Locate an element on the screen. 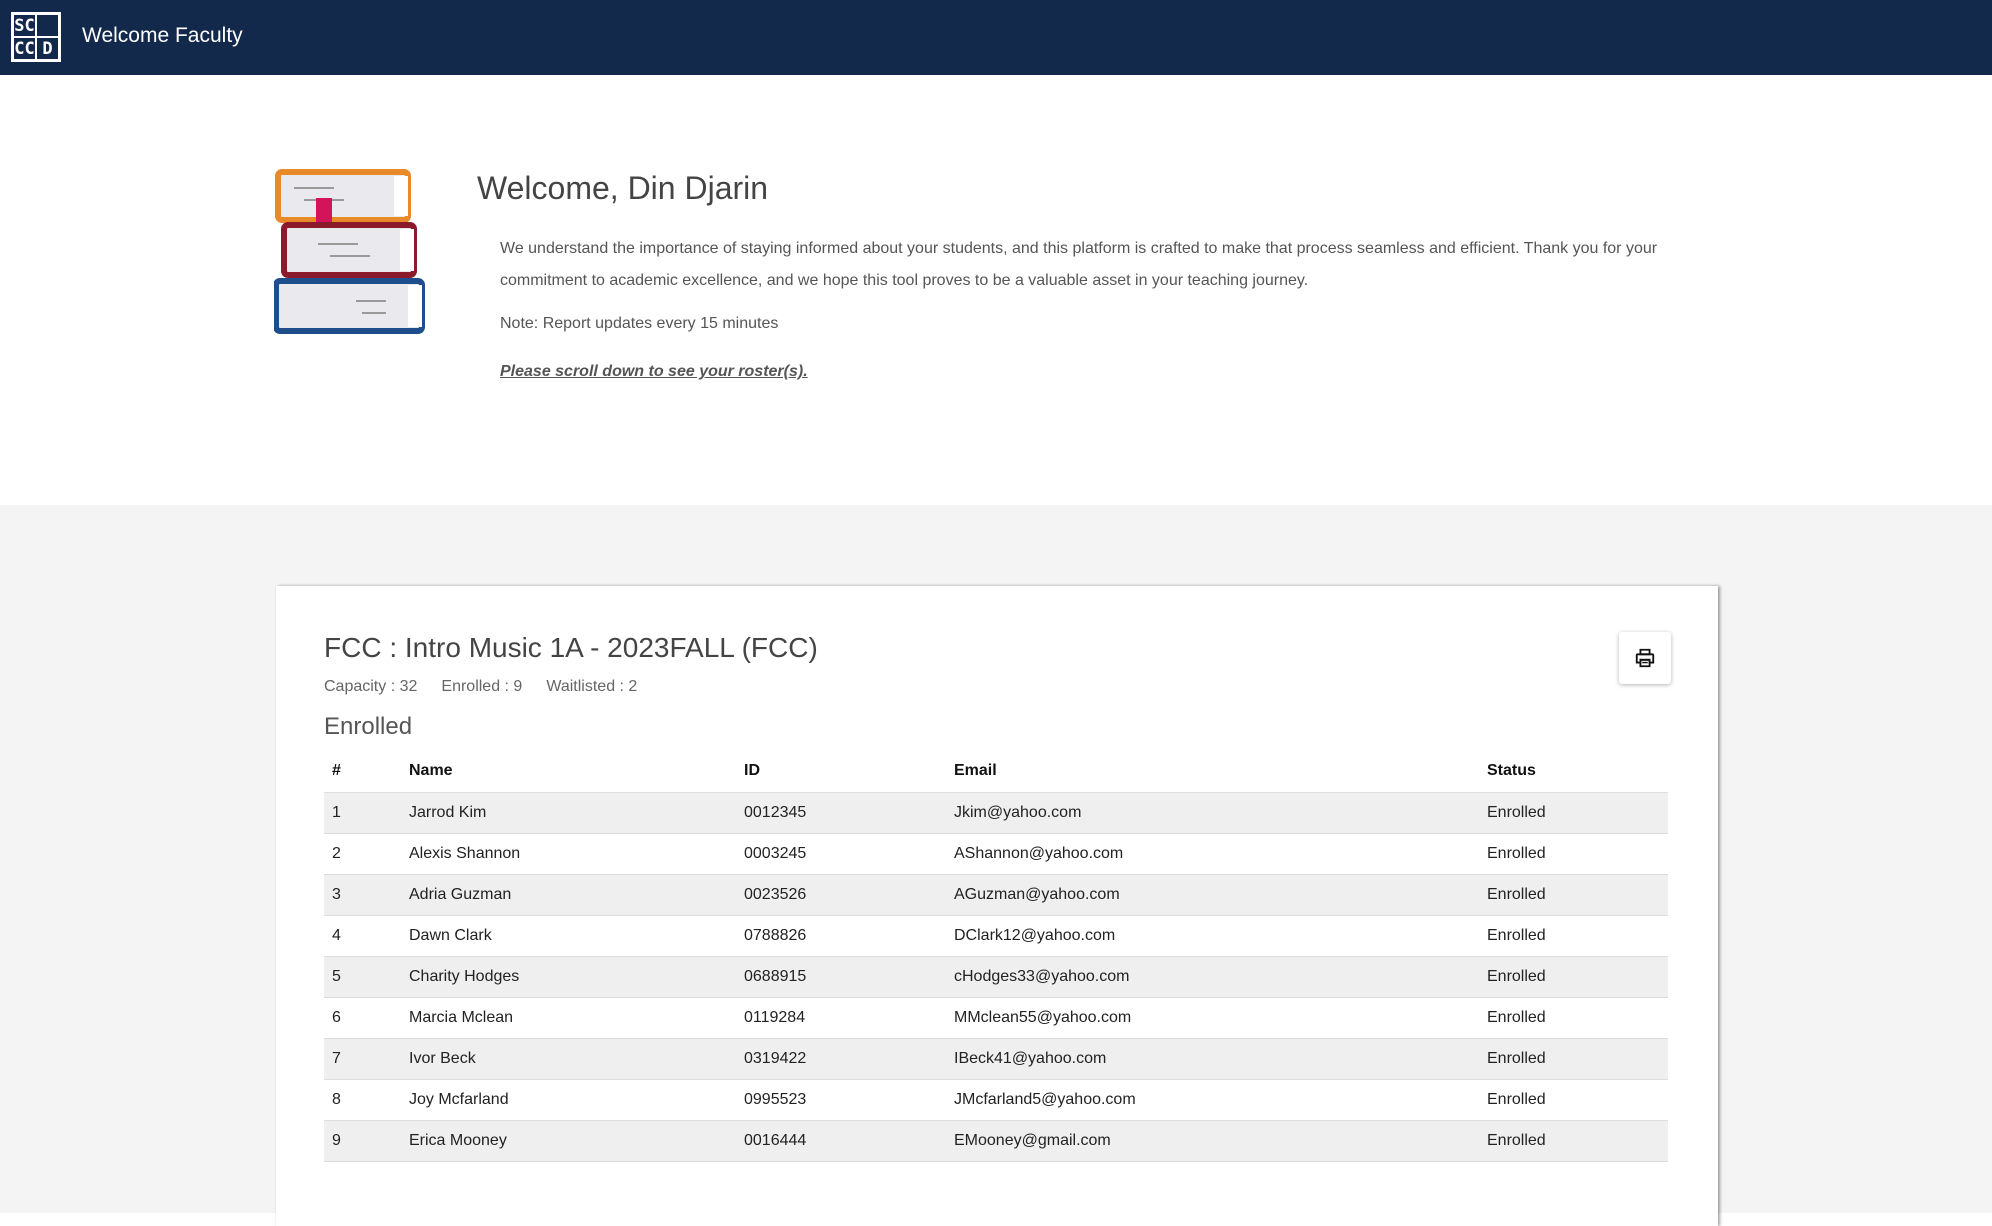 This screenshot has height=1226, width=1992. student-email: AShannon@yahoo.com is located at coordinates (1212, 854).